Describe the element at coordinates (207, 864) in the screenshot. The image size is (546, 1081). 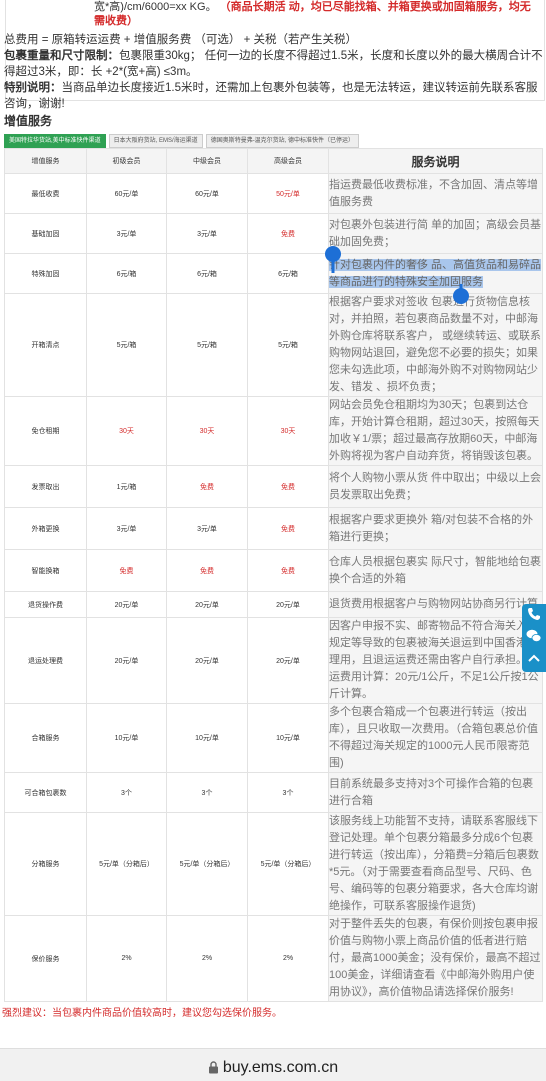
I see `mid-price-cell: 5元/单（分箱后）` at that location.